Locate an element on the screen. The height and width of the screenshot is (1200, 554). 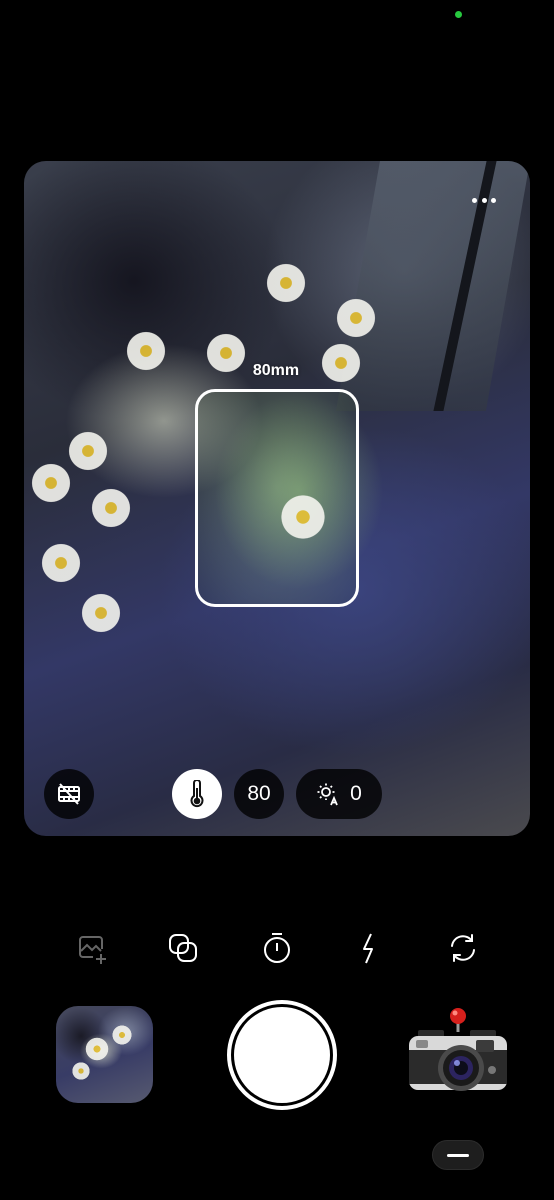
exposure-button: 0 is located at coordinates (339, 794).